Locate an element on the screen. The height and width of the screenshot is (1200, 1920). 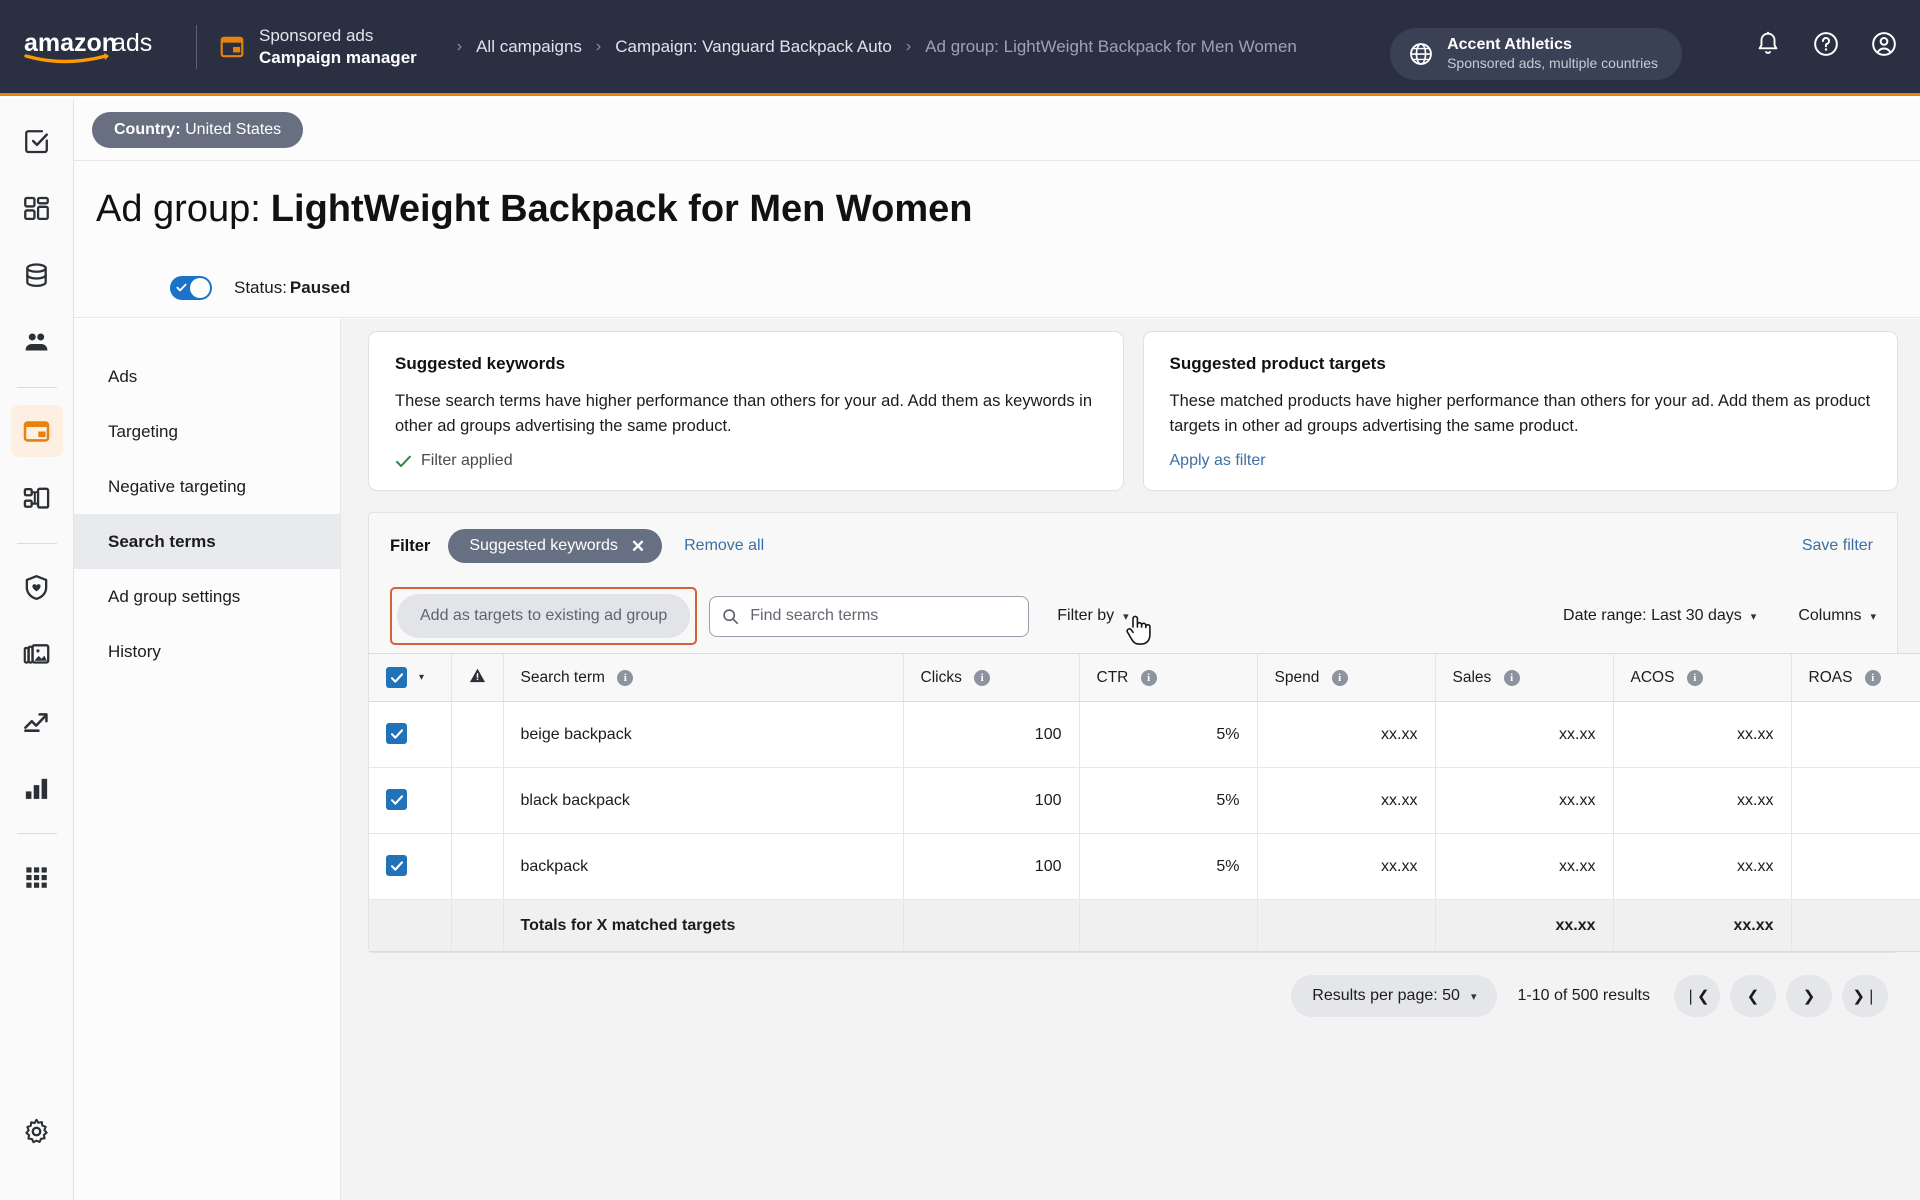
sidebar-item-search-terms: Search terms is located at coordinates (207, 541).